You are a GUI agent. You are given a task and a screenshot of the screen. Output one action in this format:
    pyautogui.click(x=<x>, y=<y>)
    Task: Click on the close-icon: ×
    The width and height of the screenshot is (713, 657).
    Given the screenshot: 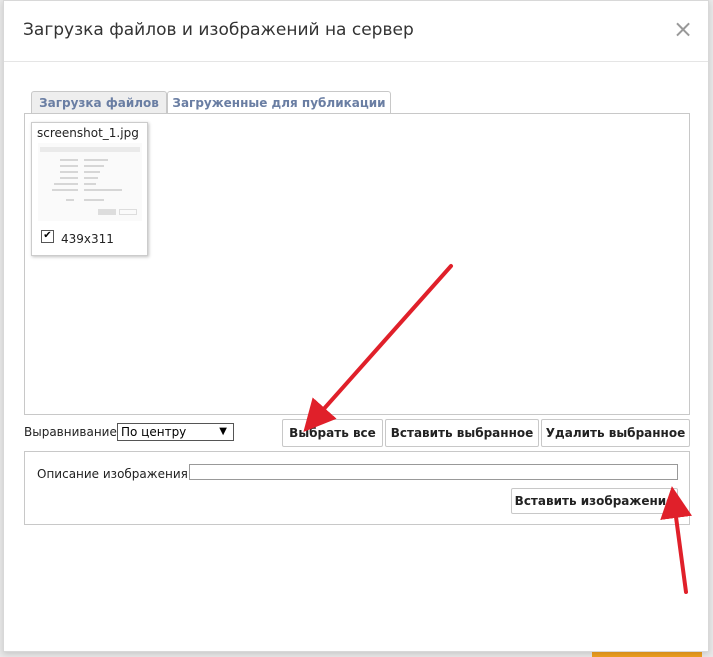 What is the action you would take?
    pyautogui.click(x=683, y=29)
    